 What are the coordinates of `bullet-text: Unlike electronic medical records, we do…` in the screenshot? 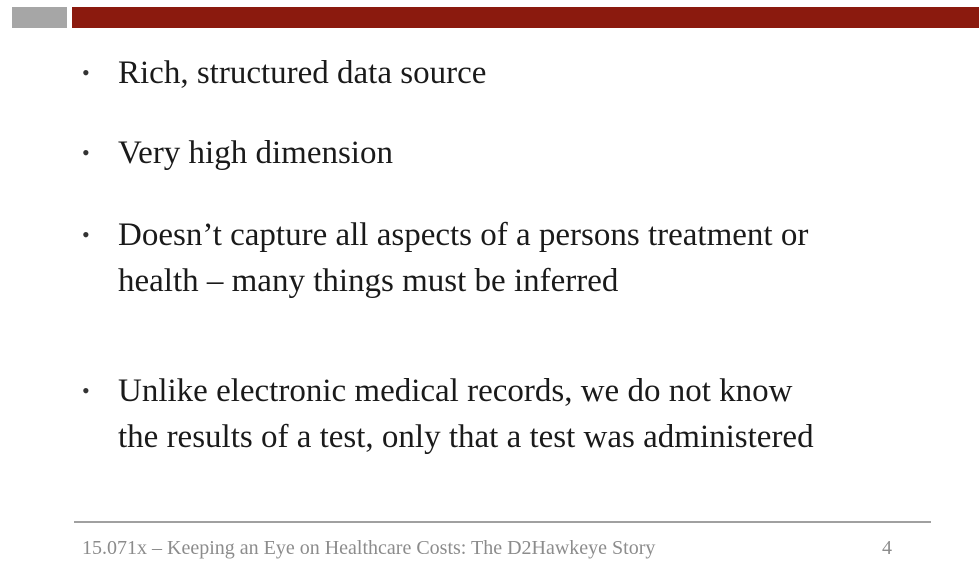 It's located at (466, 414).